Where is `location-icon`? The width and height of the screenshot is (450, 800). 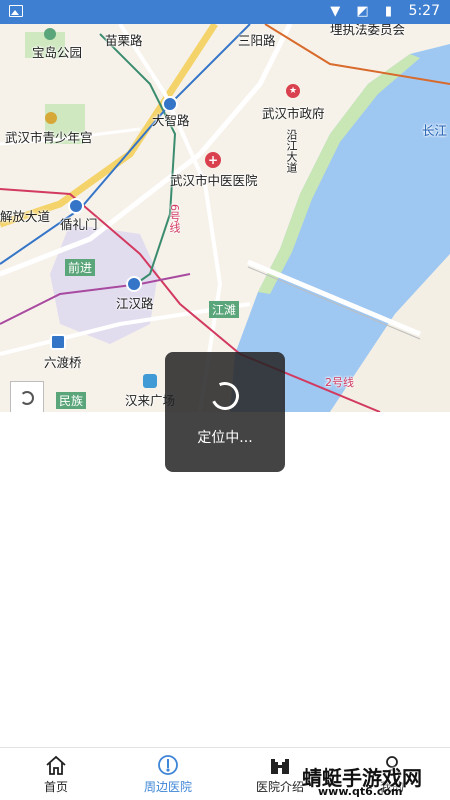 location-icon is located at coordinates (168, 765).